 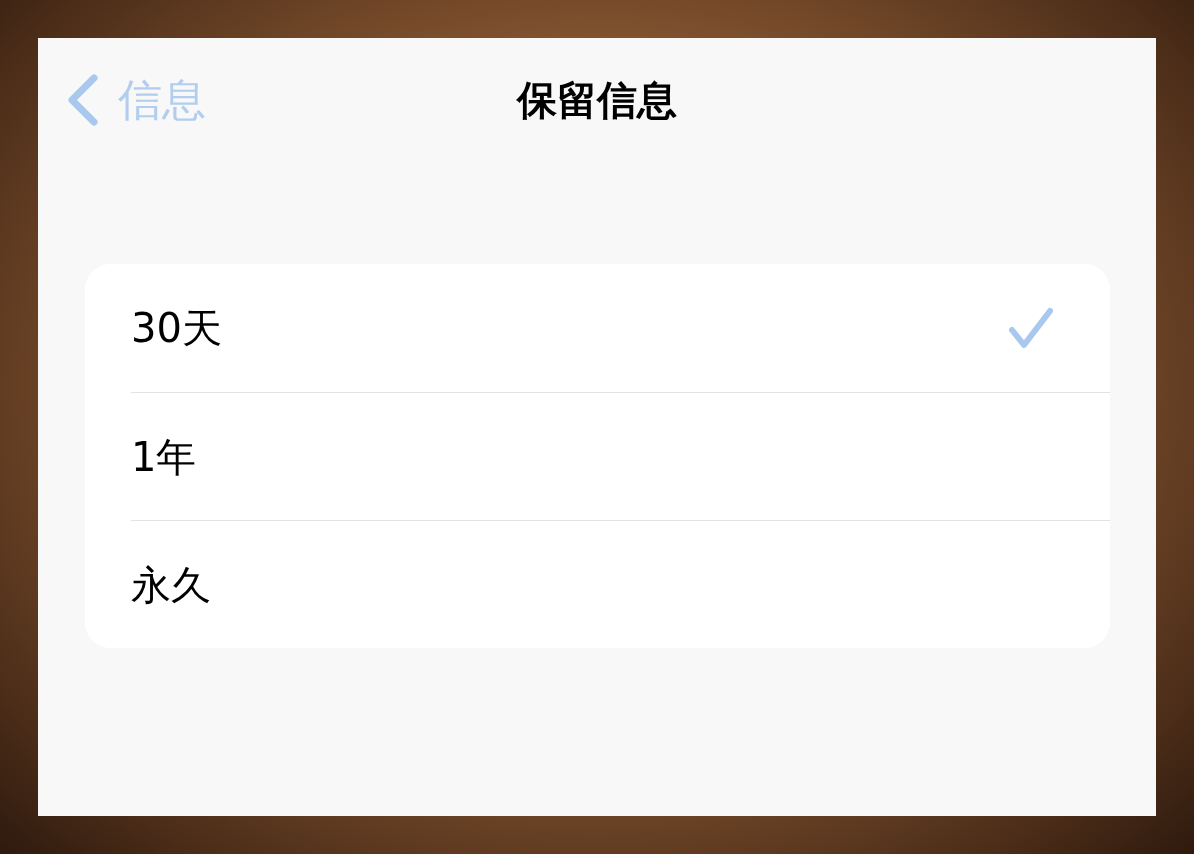 What do you see at coordinates (82, 100) in the screenshot?
I see `chevron-left-icon` at bounding box center [82, 100].